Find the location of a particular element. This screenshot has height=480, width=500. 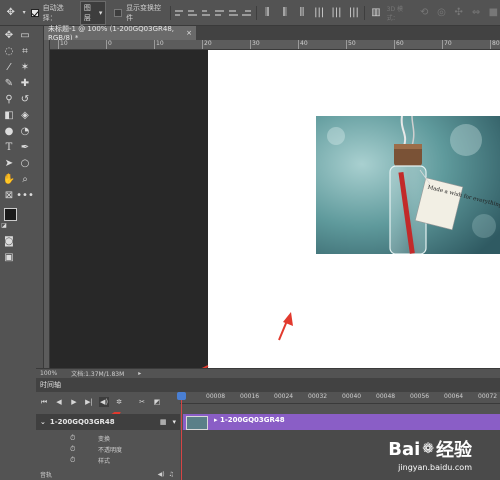

document-tab: 未标题-1 @ 100% (1-200GQ03GR48, RGB/8) * × is located at coordinates (120, 33).